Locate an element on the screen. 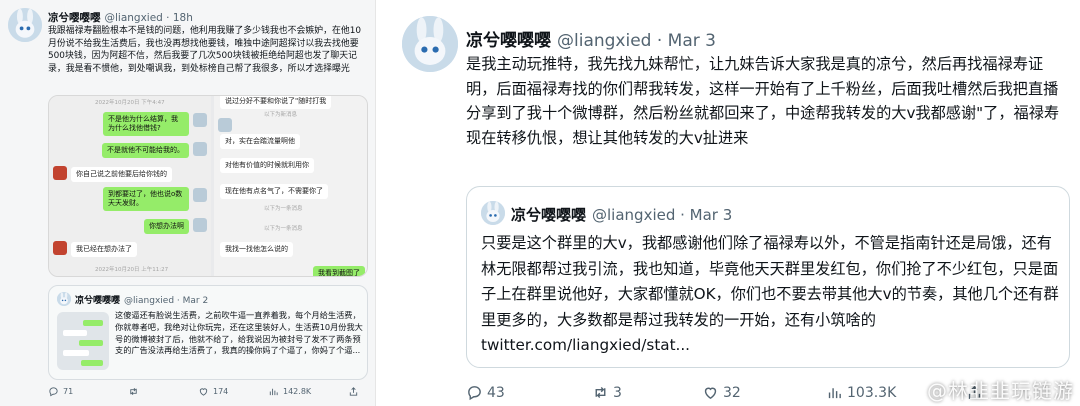 This screenshot has height=406, width=1080. share-icon is located at coordinates (353, 391).